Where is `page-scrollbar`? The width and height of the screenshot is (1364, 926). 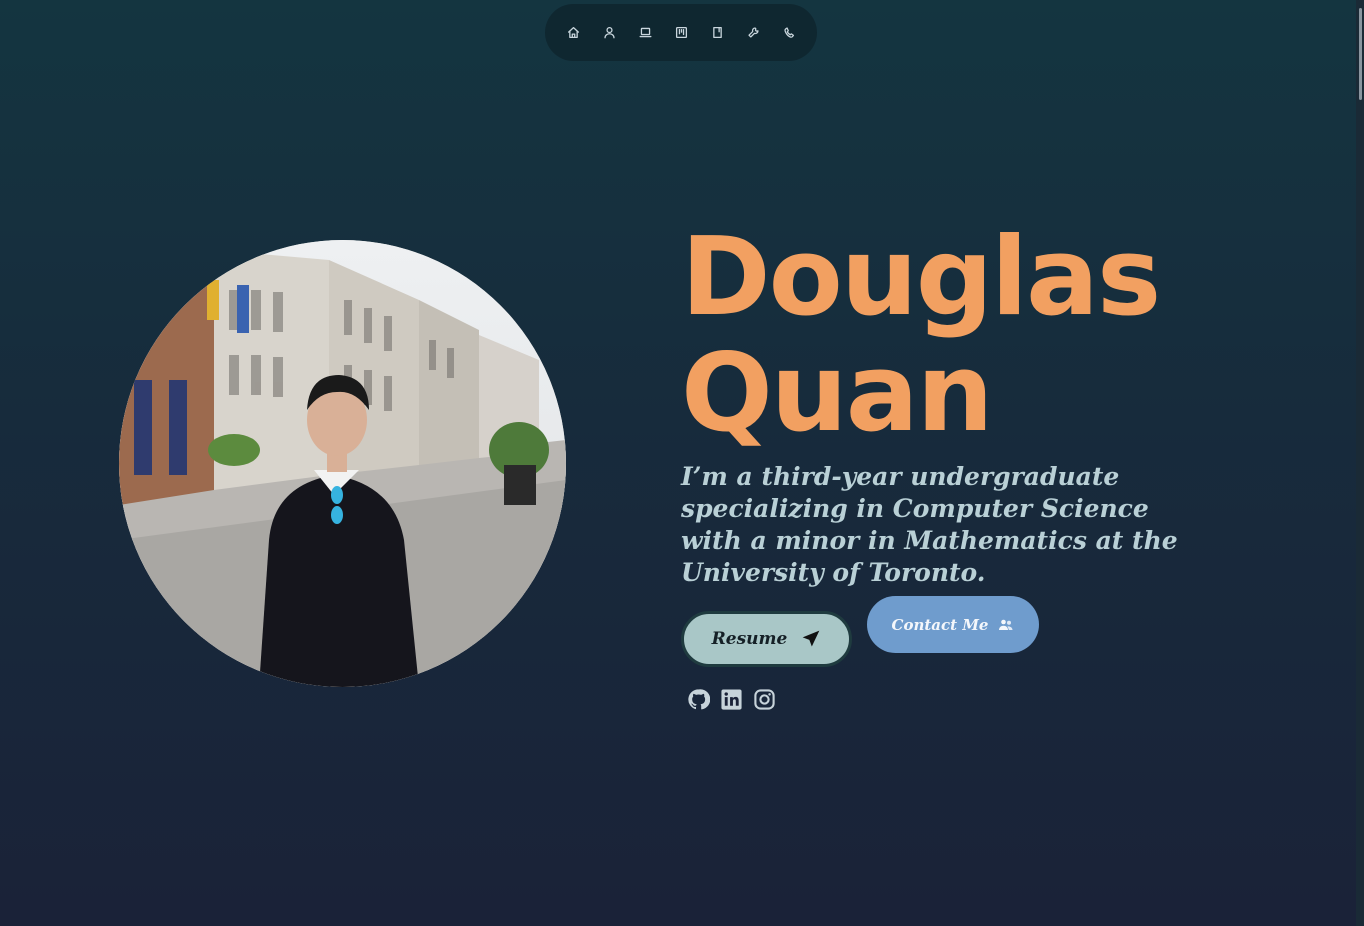
page-scrollbar is located at coordinates (1360, 463).